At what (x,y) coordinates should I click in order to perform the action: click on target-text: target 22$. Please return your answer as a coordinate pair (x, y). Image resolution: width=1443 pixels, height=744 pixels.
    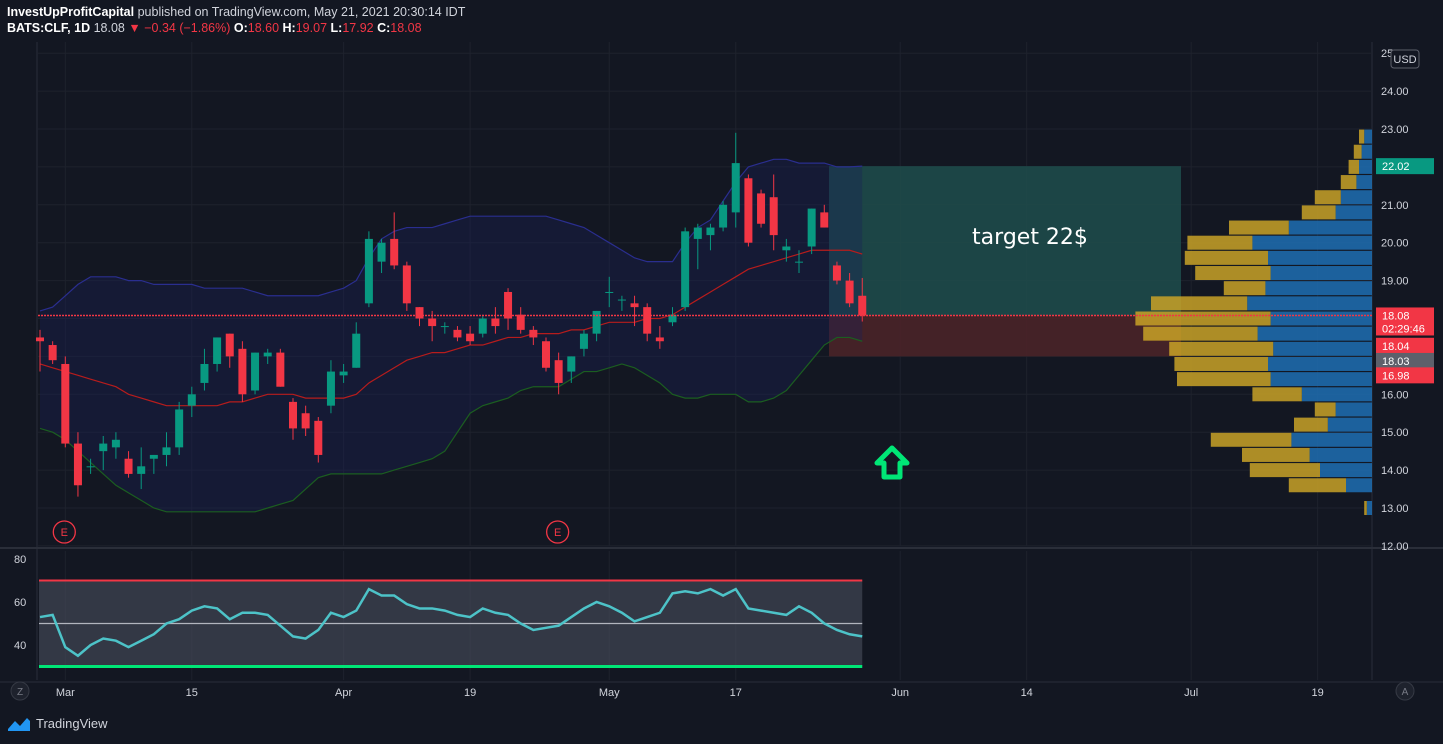
    Looking at the image, I should click on (1030, 237).